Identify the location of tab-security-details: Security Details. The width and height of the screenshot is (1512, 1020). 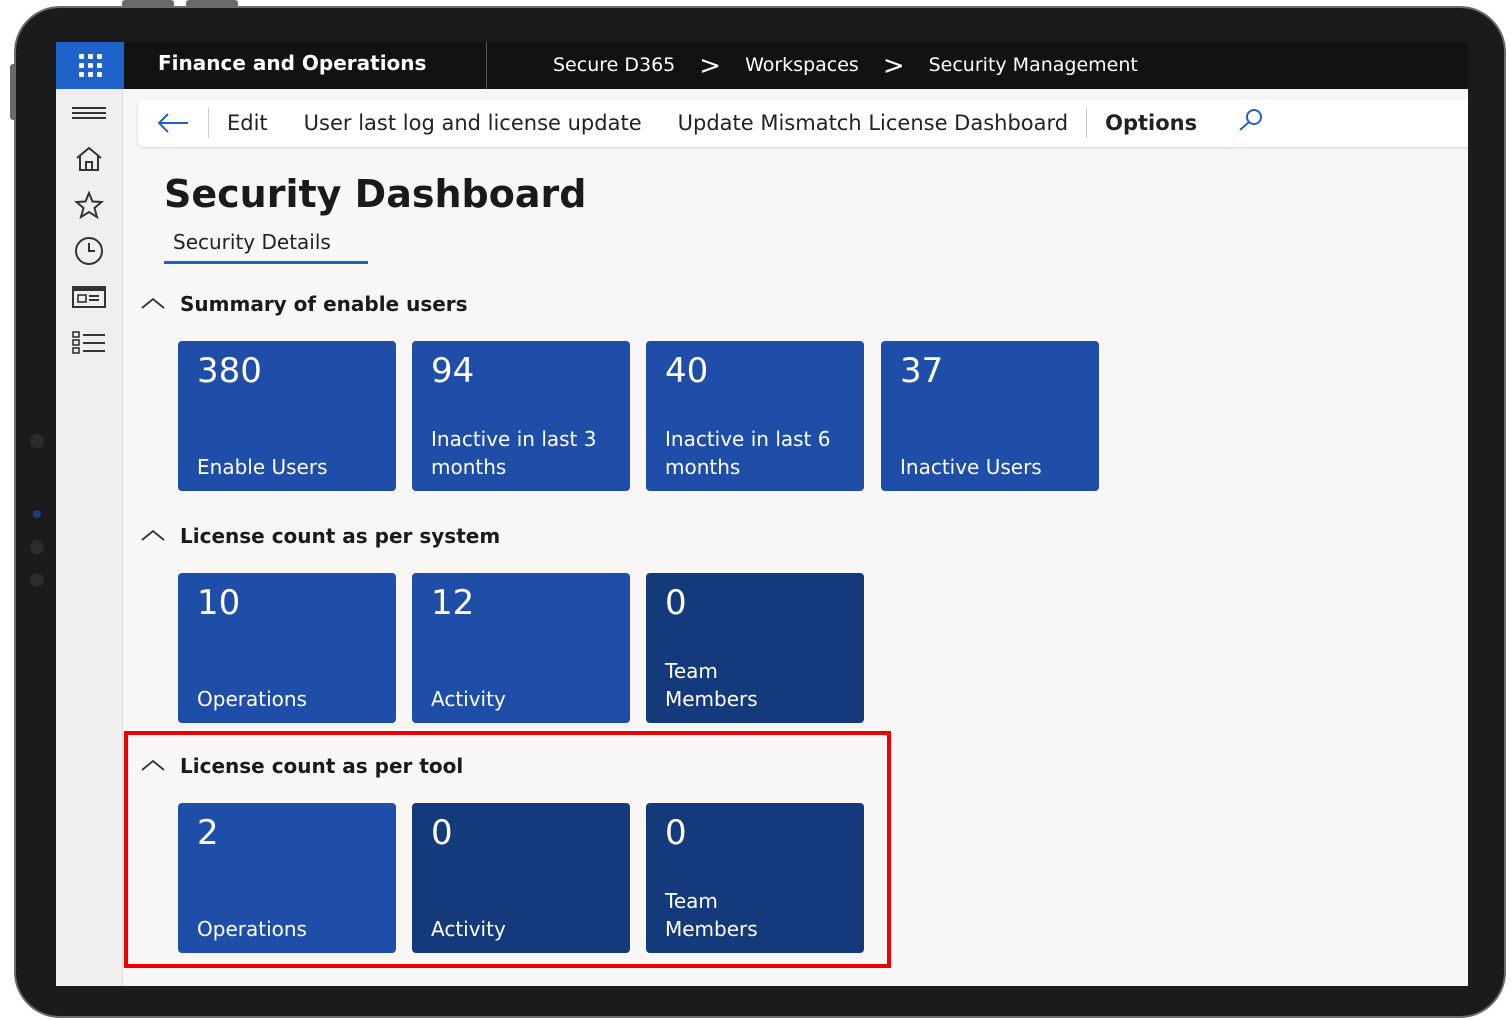
(266, 246).